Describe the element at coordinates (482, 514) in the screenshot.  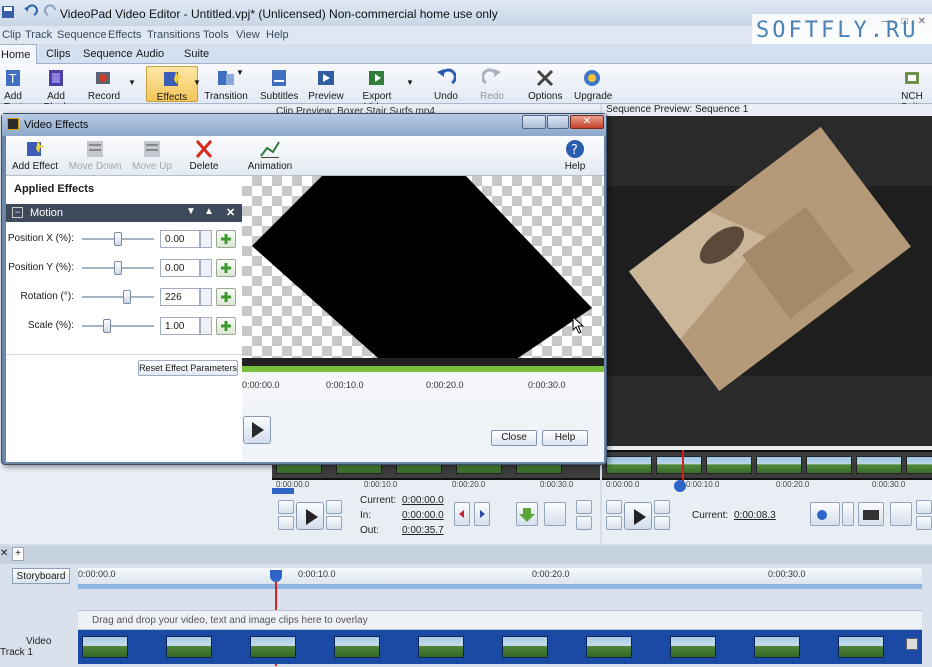
I see `set-out-button` at that location.